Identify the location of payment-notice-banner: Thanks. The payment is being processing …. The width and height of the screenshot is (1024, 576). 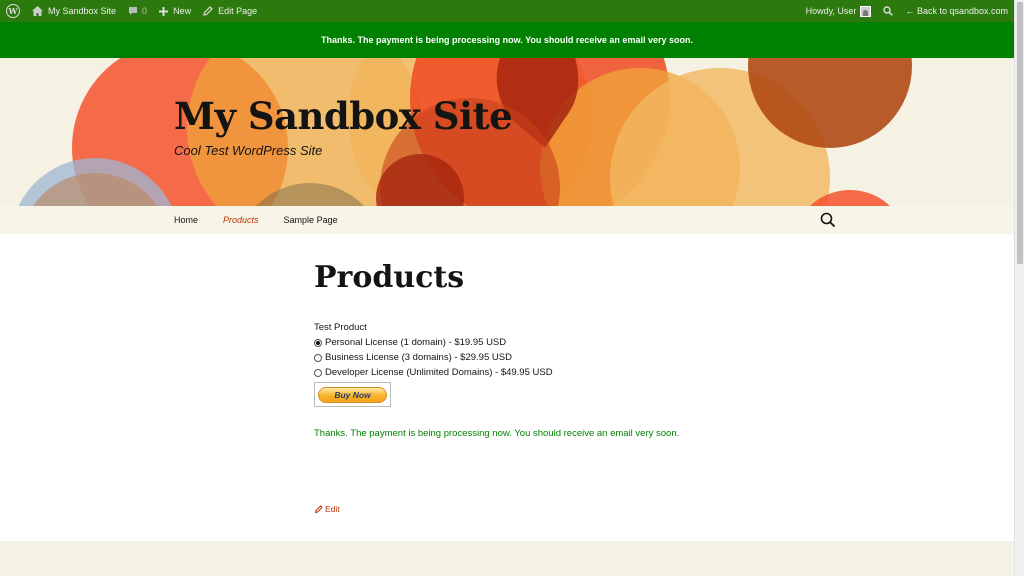
(507, 40).